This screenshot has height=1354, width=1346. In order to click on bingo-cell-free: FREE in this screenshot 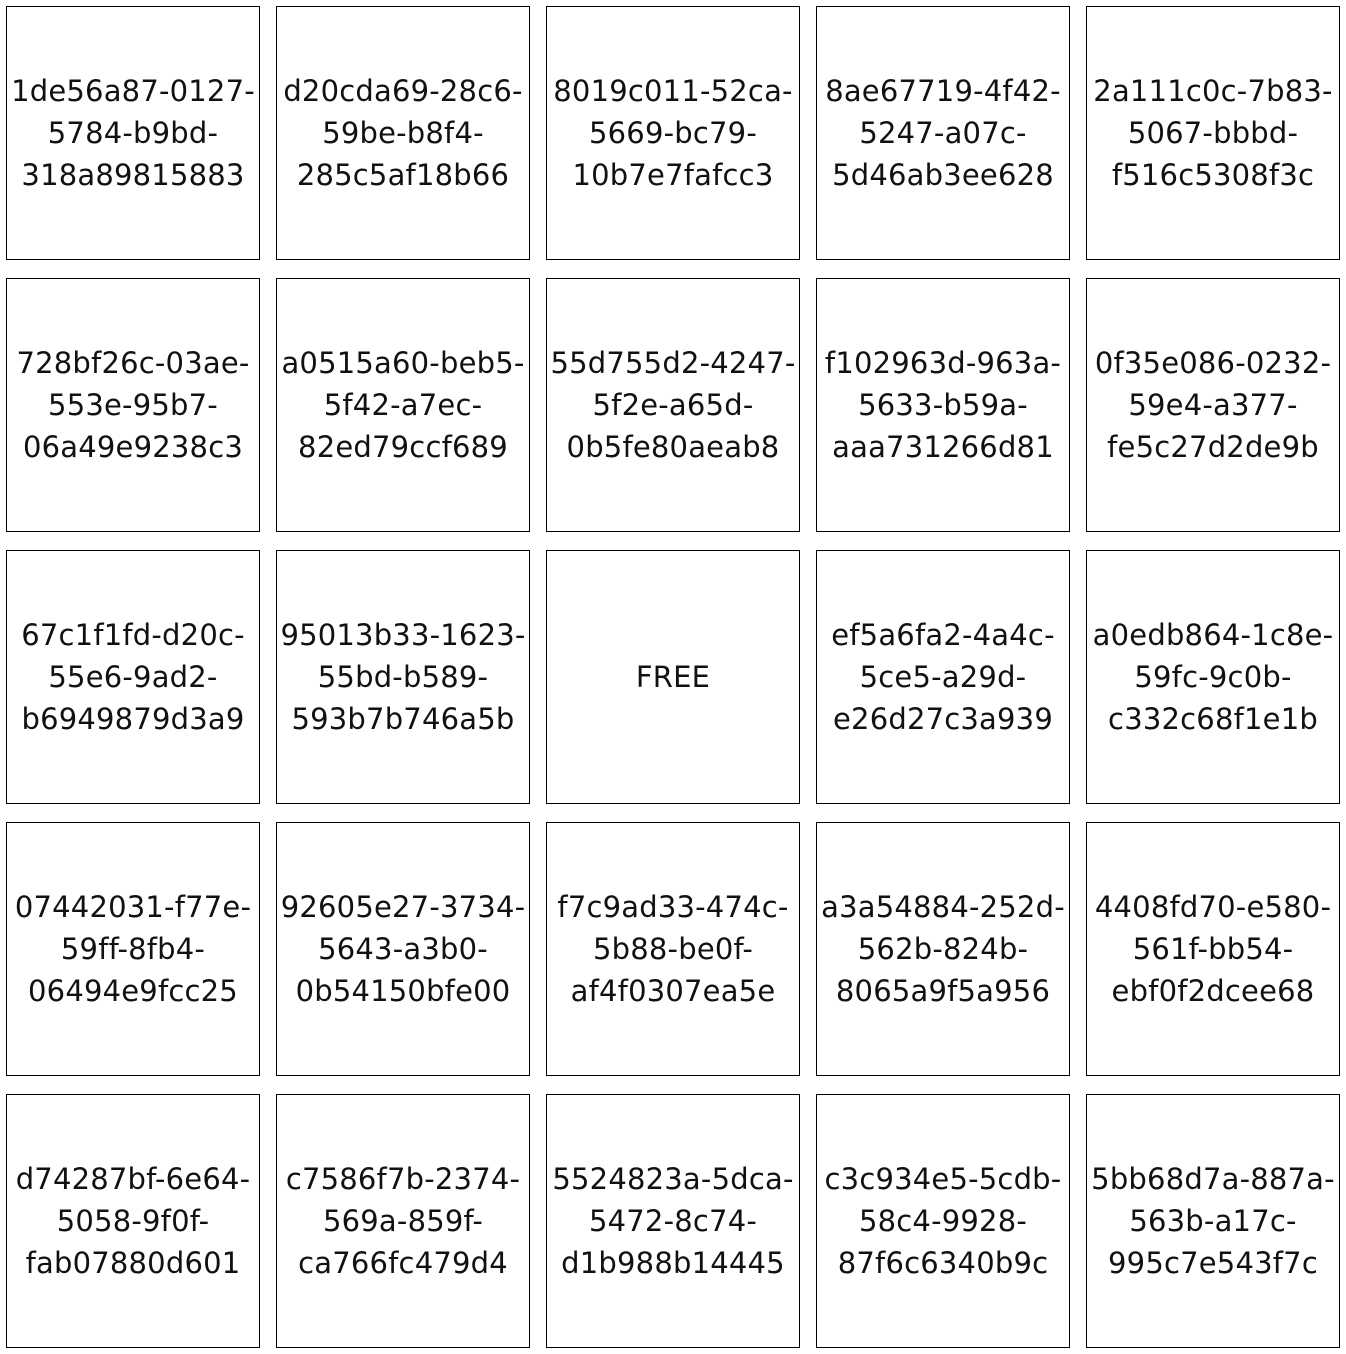, I will do `click(673, 677)`.